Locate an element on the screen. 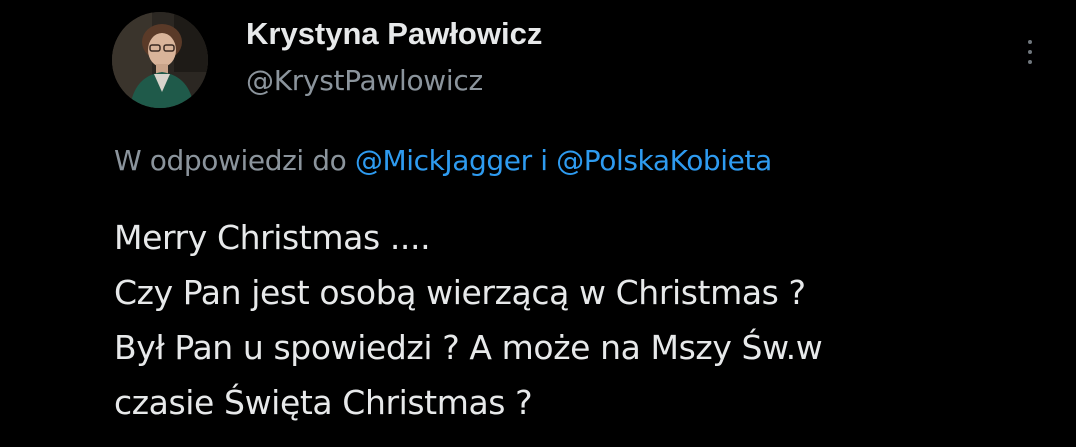  reply-conjunction: i is located at coordinates (544, 160).